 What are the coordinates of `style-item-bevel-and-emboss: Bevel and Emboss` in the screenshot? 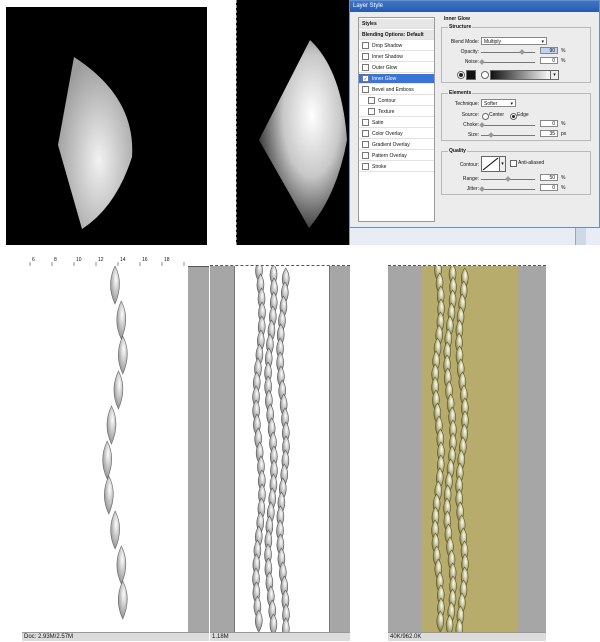 It's located at (396, 90).